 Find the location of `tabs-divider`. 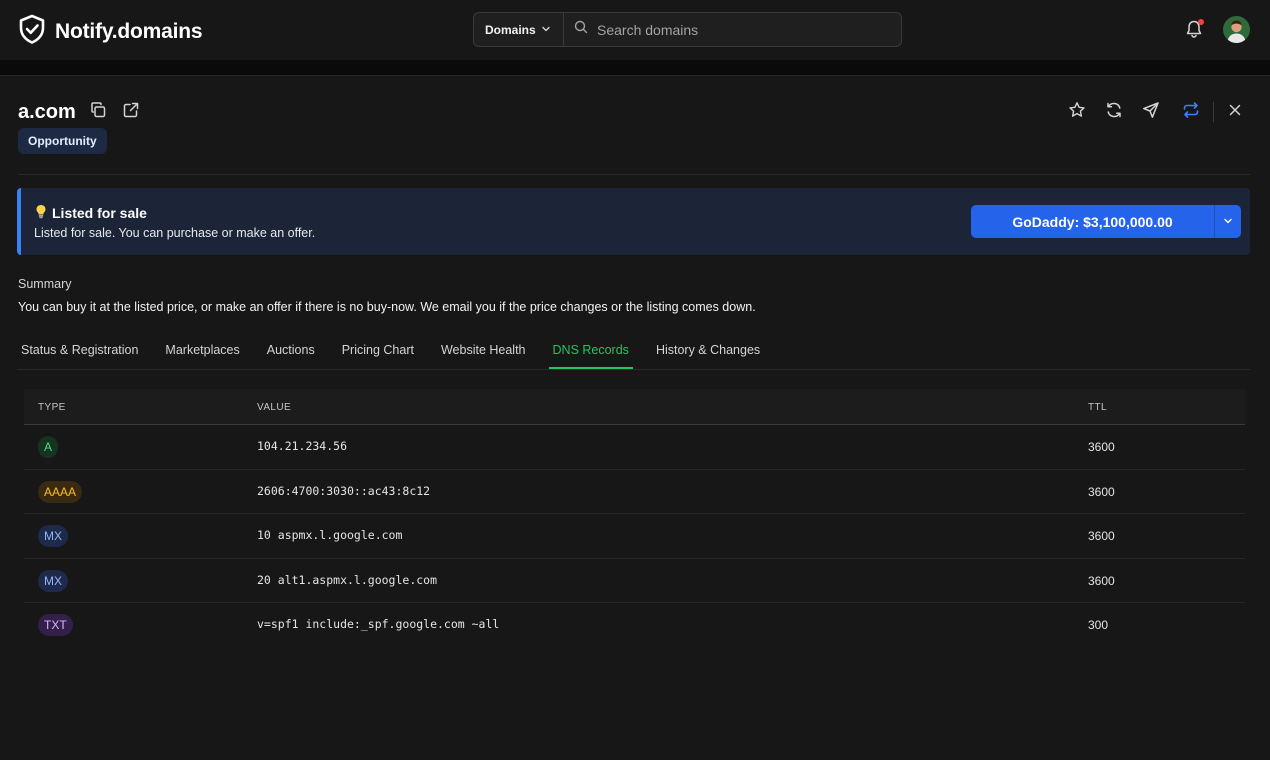

tabs-divider is located at coordinates (633, 369).